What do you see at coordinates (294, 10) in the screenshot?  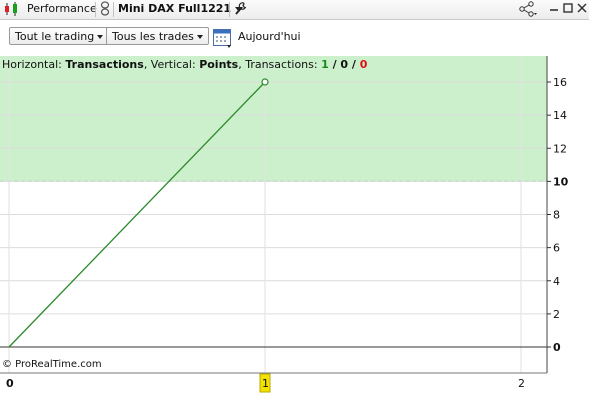 I see `title-bar: Performance Mini DAX Full1221` at bounding box center [294, 10].